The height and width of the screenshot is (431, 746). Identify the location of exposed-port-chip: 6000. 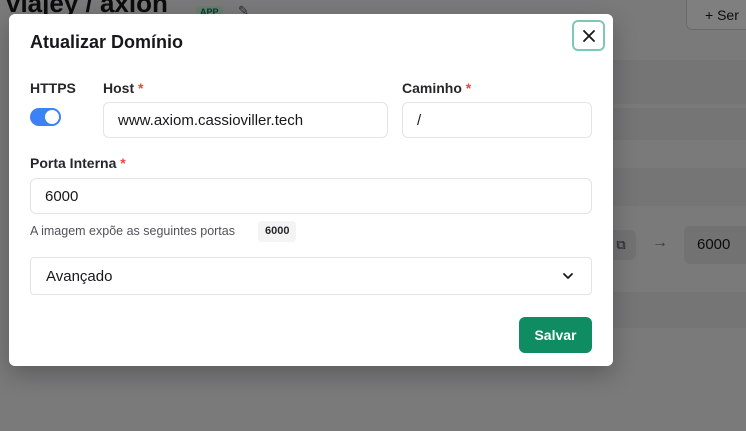
(277, 231).